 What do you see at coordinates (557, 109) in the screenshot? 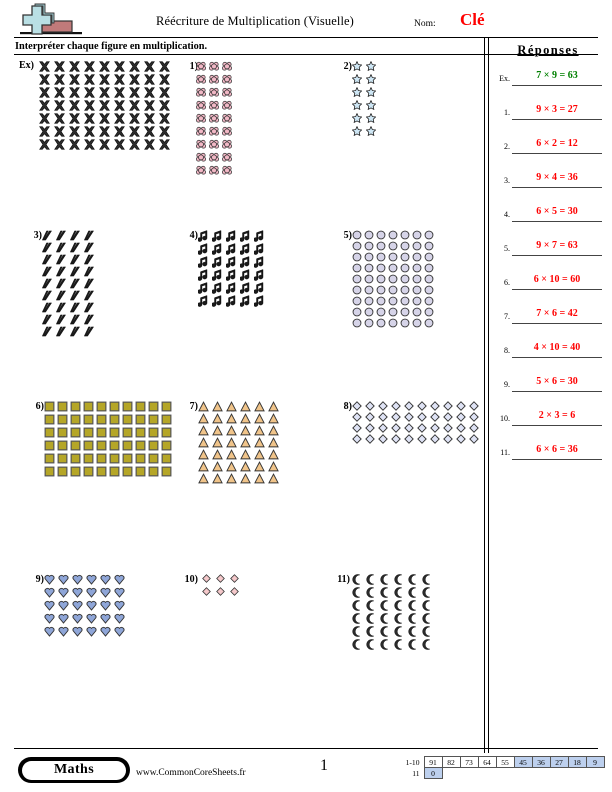
I see `answer-value: 9 × 3 = 27` at bounding box center [557, 109].